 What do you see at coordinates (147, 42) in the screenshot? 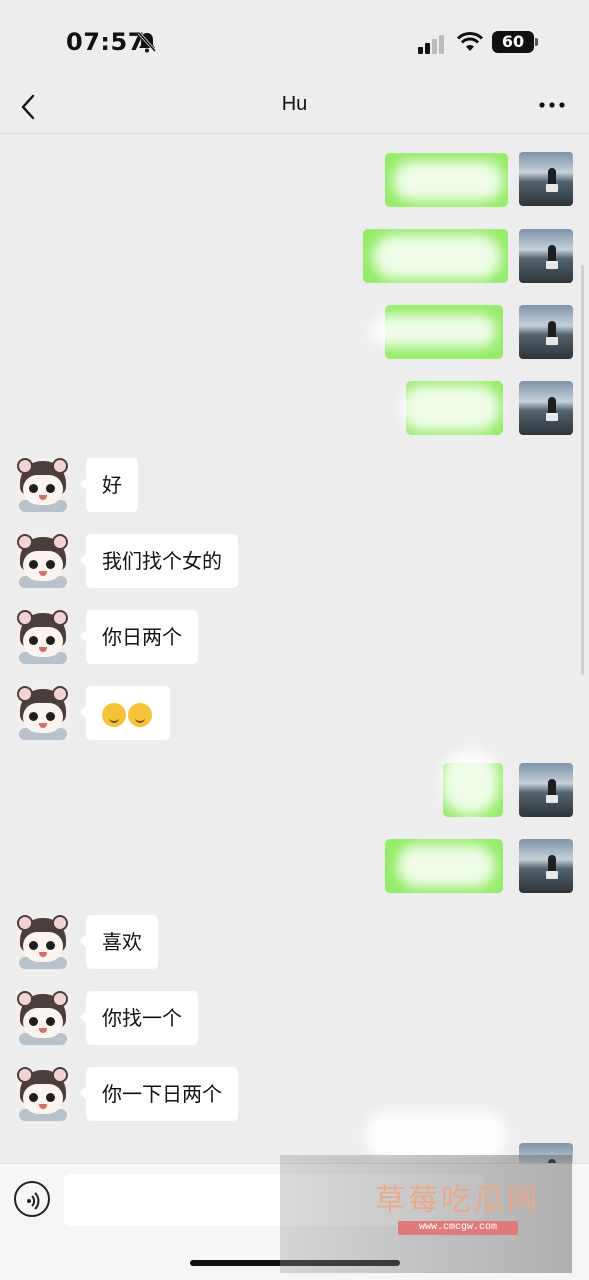
I see `bell-off-icon` at bounding box center [147, 42].